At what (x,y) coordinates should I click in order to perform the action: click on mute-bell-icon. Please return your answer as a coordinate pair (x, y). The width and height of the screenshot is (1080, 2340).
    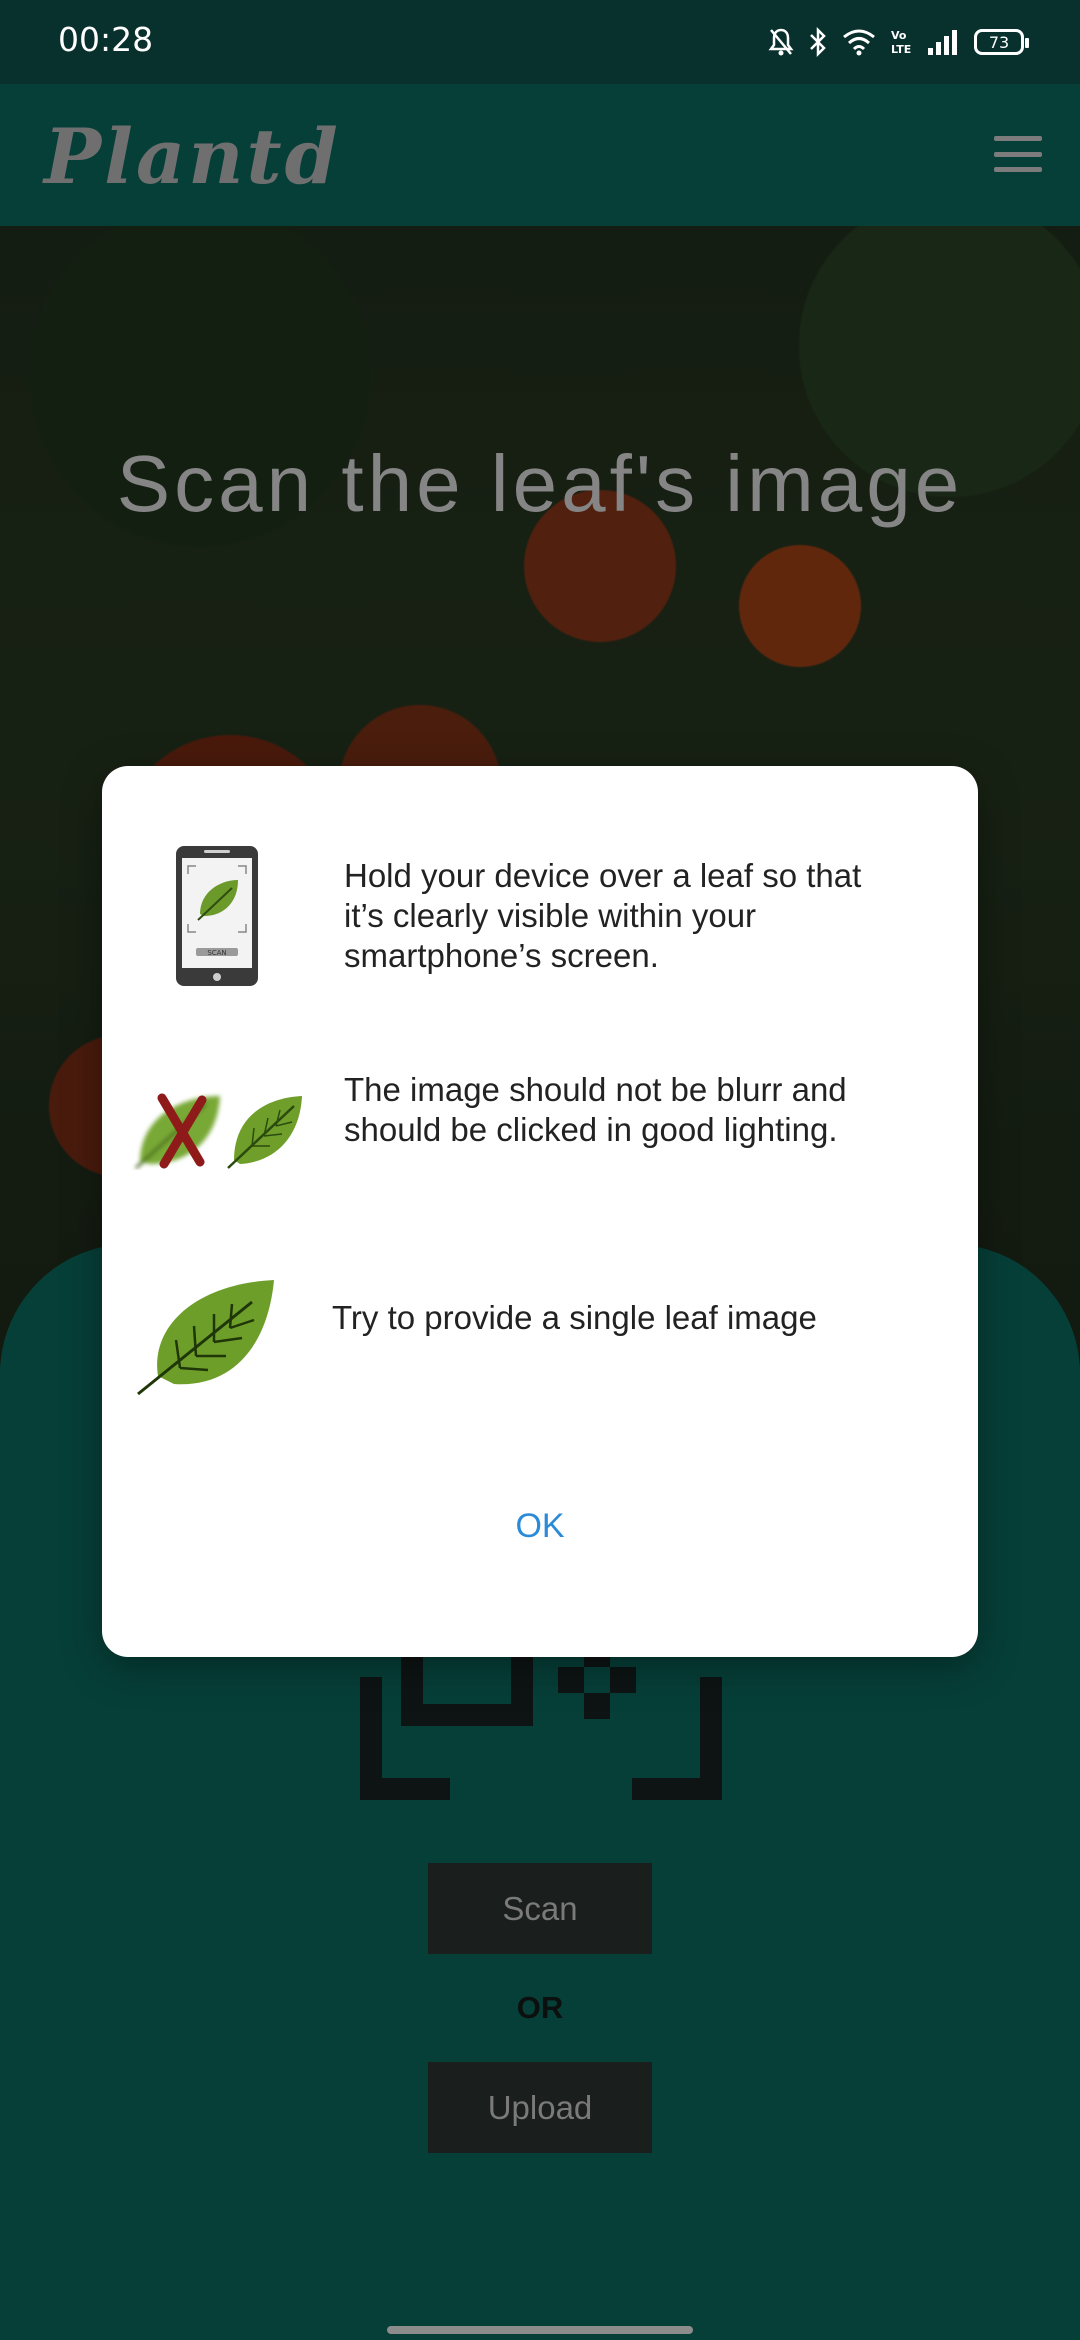
    Looking at the image, I should click on (781, 42).